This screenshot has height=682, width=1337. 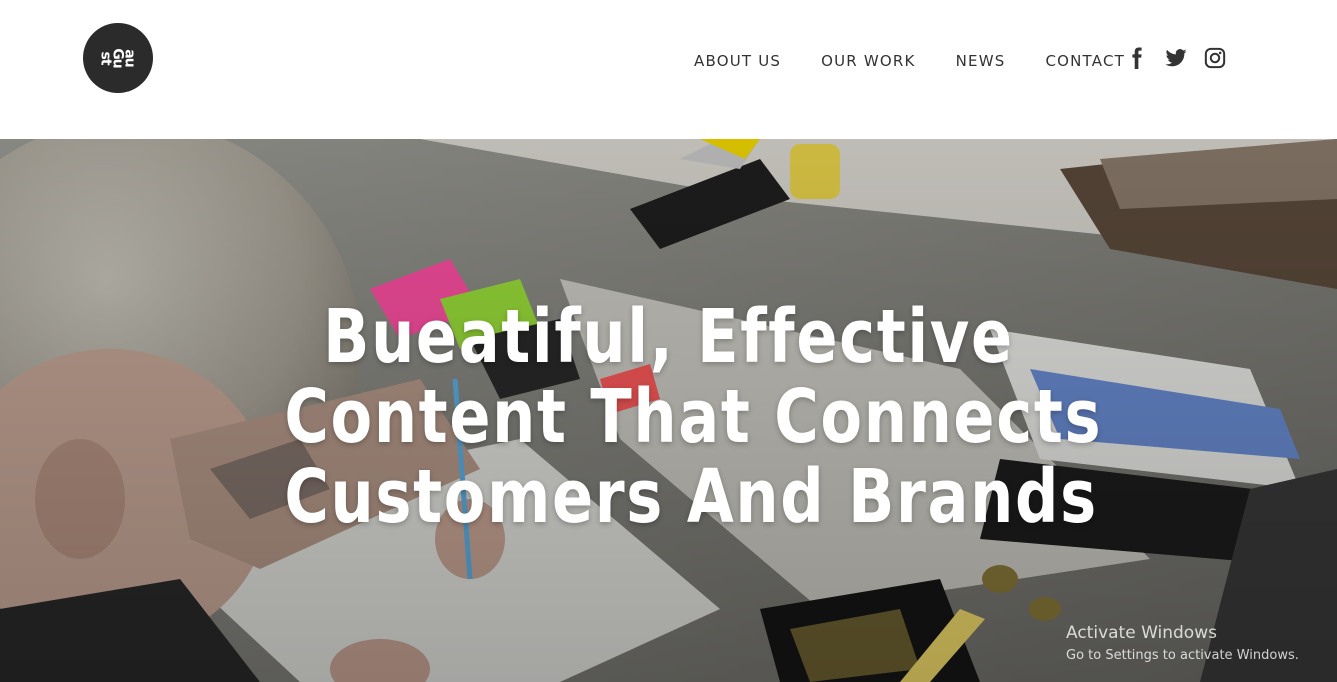 What do you see at coordinates (1137, 58) in the screenshot?
I see `facebook-icon` at bounding box center [1137, 58].